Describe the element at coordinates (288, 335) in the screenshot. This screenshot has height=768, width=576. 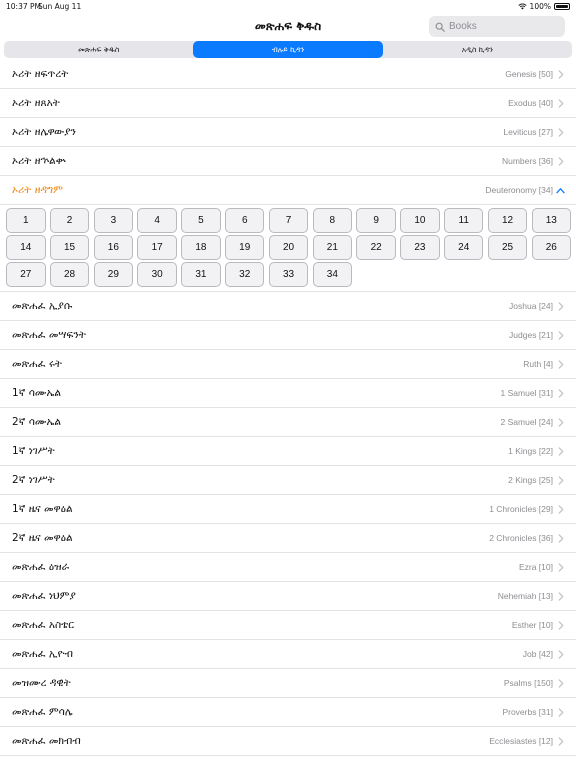
I see `book-row: መጽሐፈ መሣፍንት Judges [21]` at that location.